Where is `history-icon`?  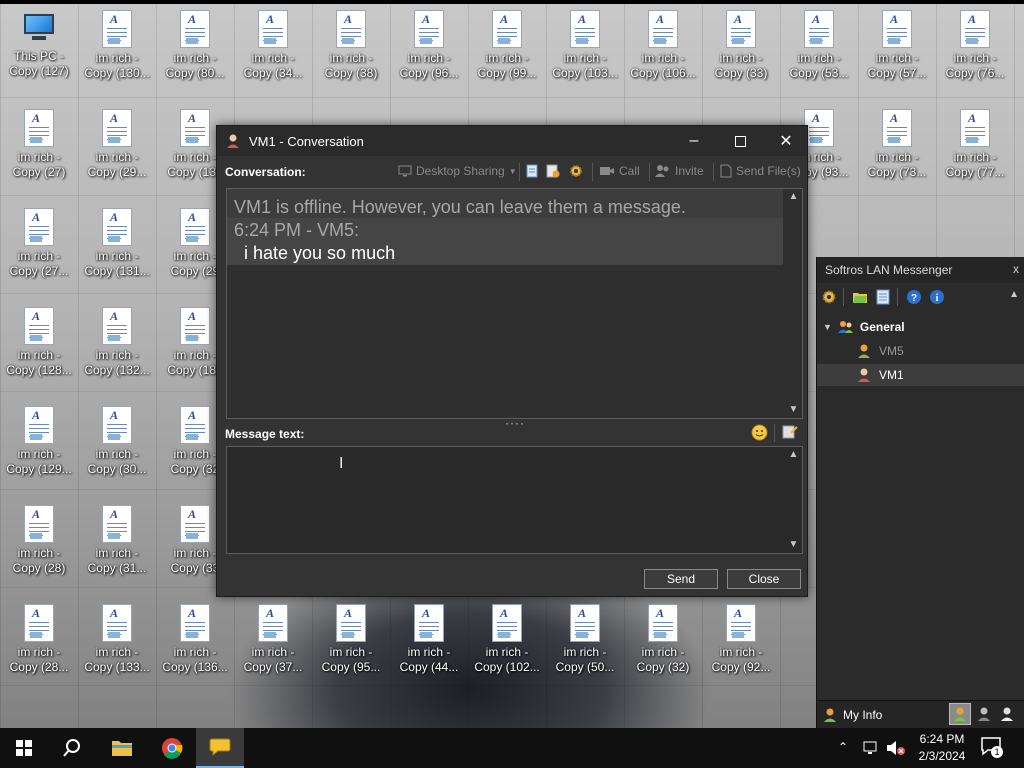 history-icon is located at coordinates (553, 171).